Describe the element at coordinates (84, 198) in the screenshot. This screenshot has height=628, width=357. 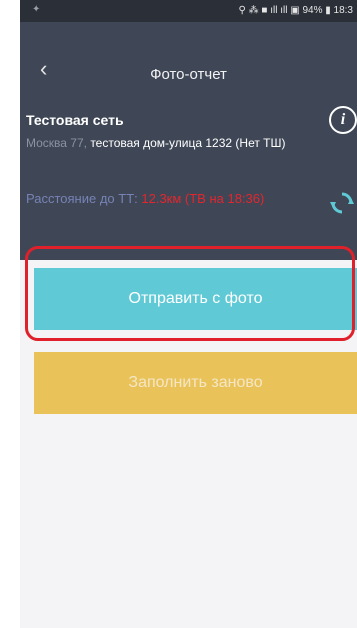
I see `distance-label: Расстояние до ТТ:` at that location.